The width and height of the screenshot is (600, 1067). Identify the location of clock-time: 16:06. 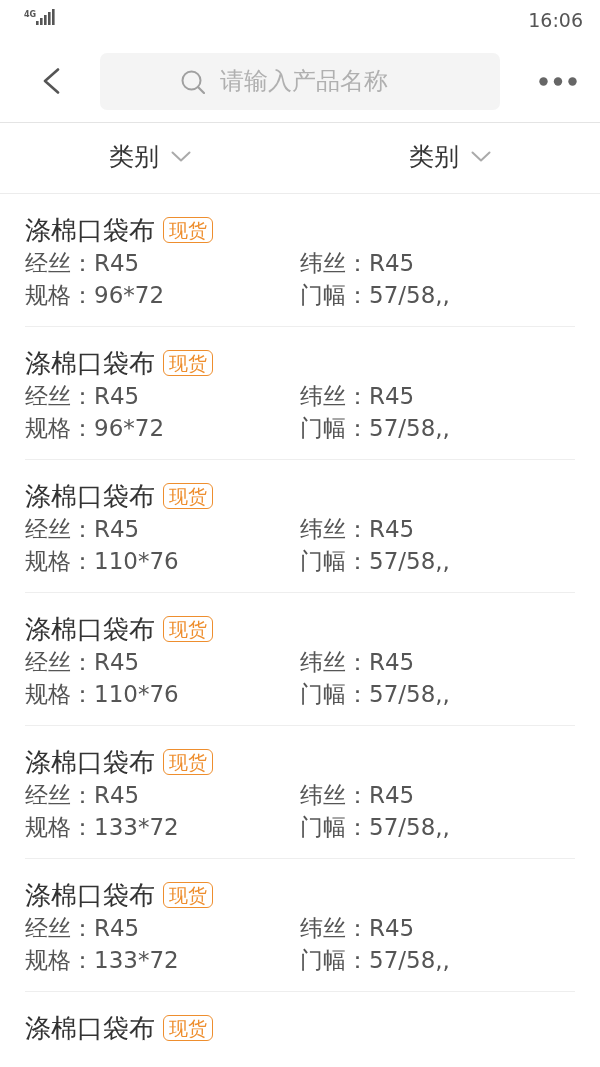
(555, 20).